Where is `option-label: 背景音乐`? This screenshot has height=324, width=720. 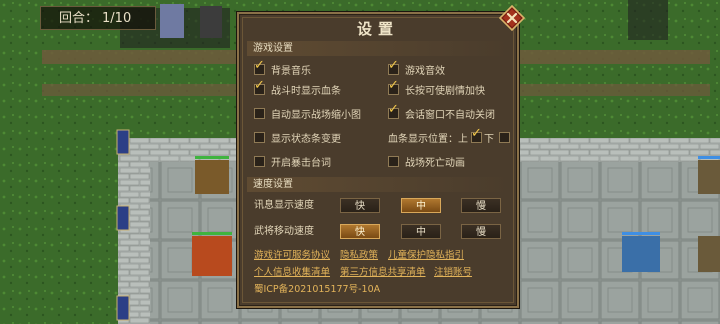
option-label: 背景音乐 is located at coordinates (291, 71).